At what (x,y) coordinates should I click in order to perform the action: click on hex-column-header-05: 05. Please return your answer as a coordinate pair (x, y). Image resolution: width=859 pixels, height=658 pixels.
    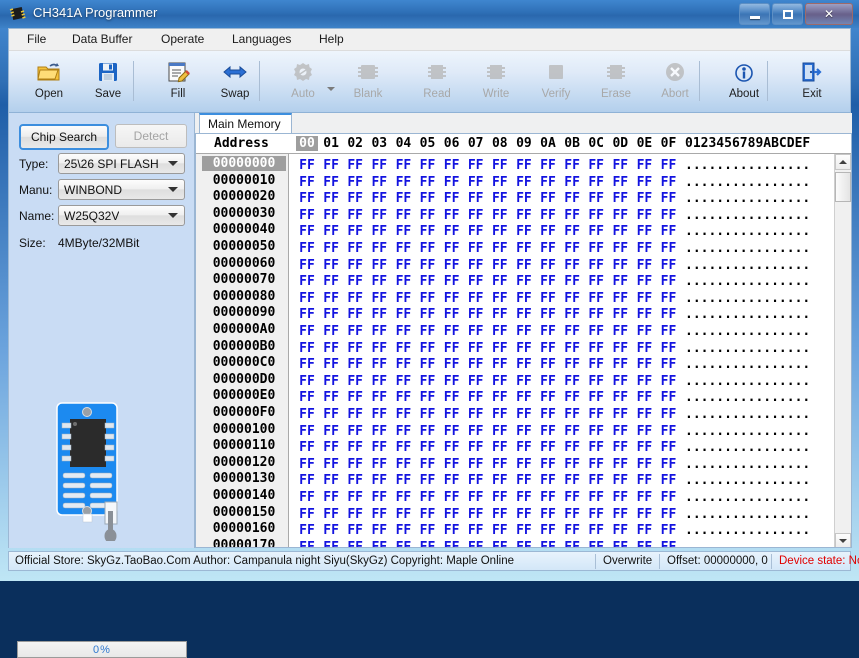
    Looking at the image, I should click on (428, 143).